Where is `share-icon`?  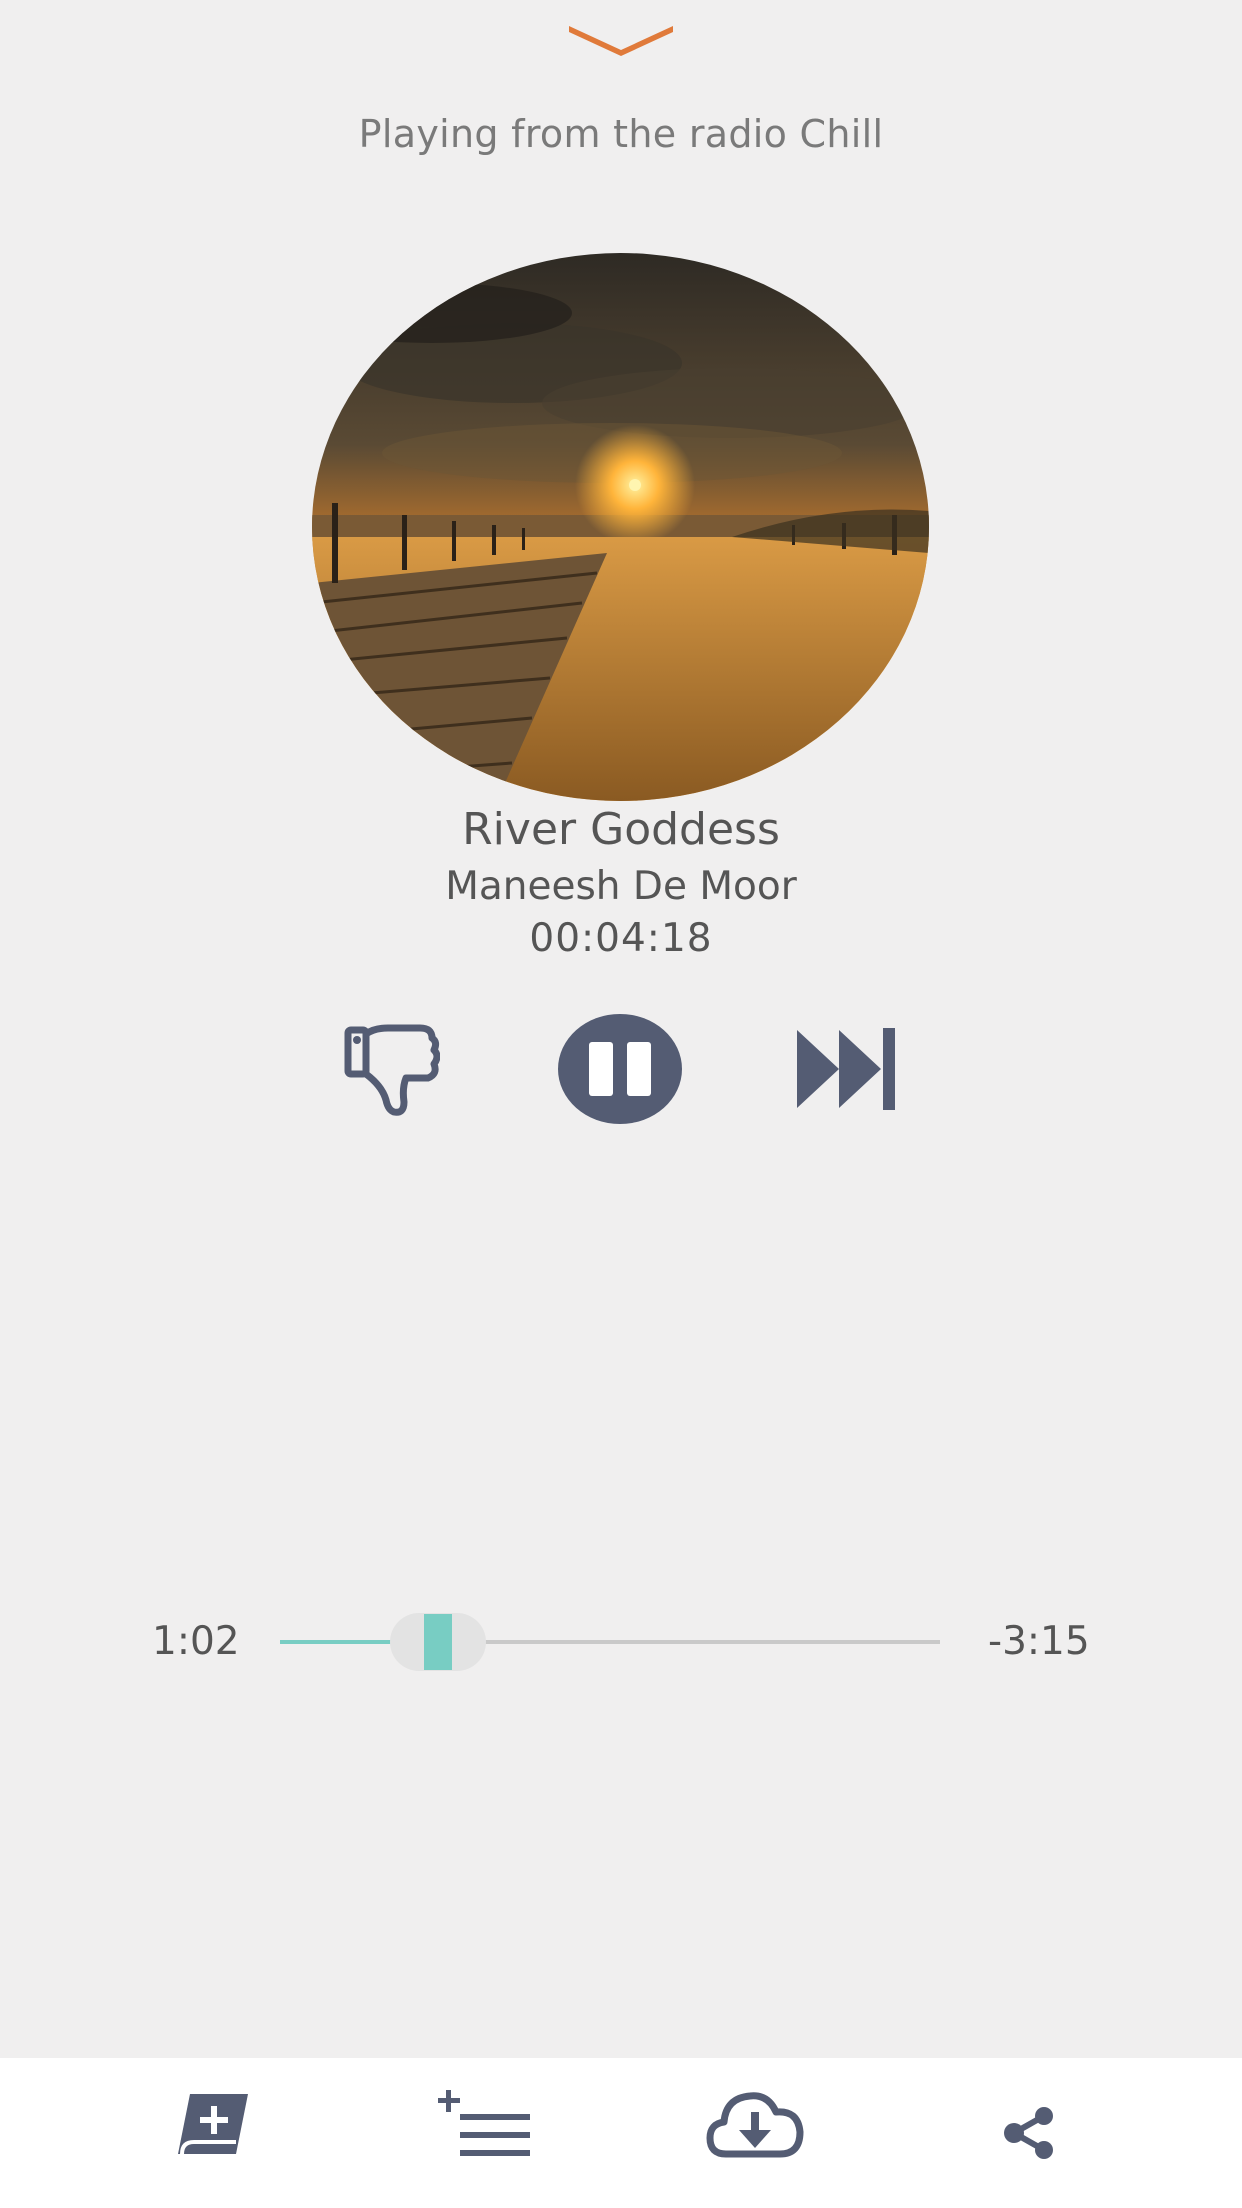 share-icon is located at coordinates (1028, 2133).